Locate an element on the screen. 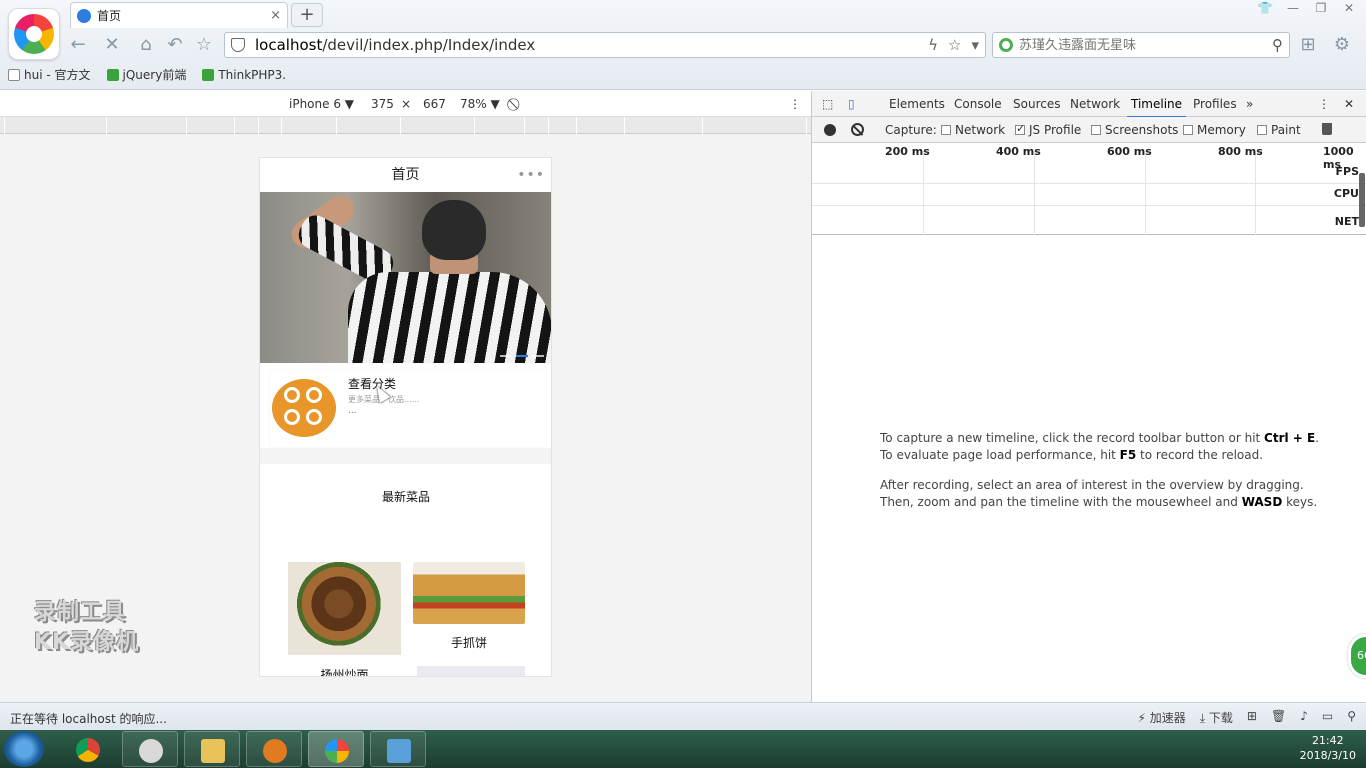 This screenshot has height=768, width=1366. undo-close-icon: ↶ is located at coordinates (175, 45).